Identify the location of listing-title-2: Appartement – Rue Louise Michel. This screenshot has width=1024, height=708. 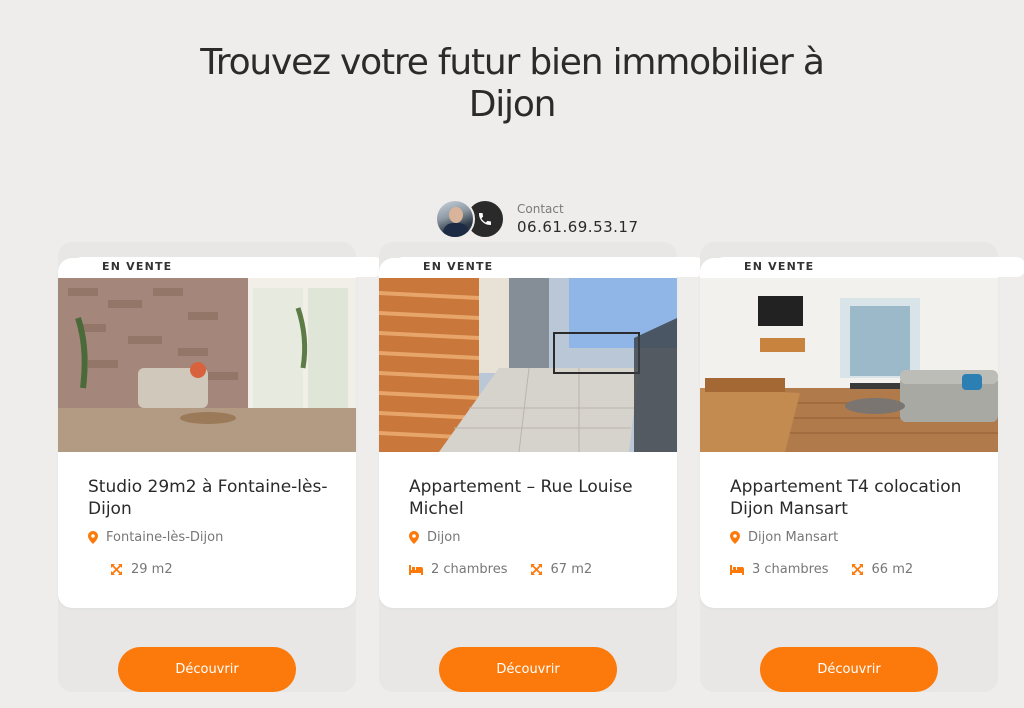
(534, 498).